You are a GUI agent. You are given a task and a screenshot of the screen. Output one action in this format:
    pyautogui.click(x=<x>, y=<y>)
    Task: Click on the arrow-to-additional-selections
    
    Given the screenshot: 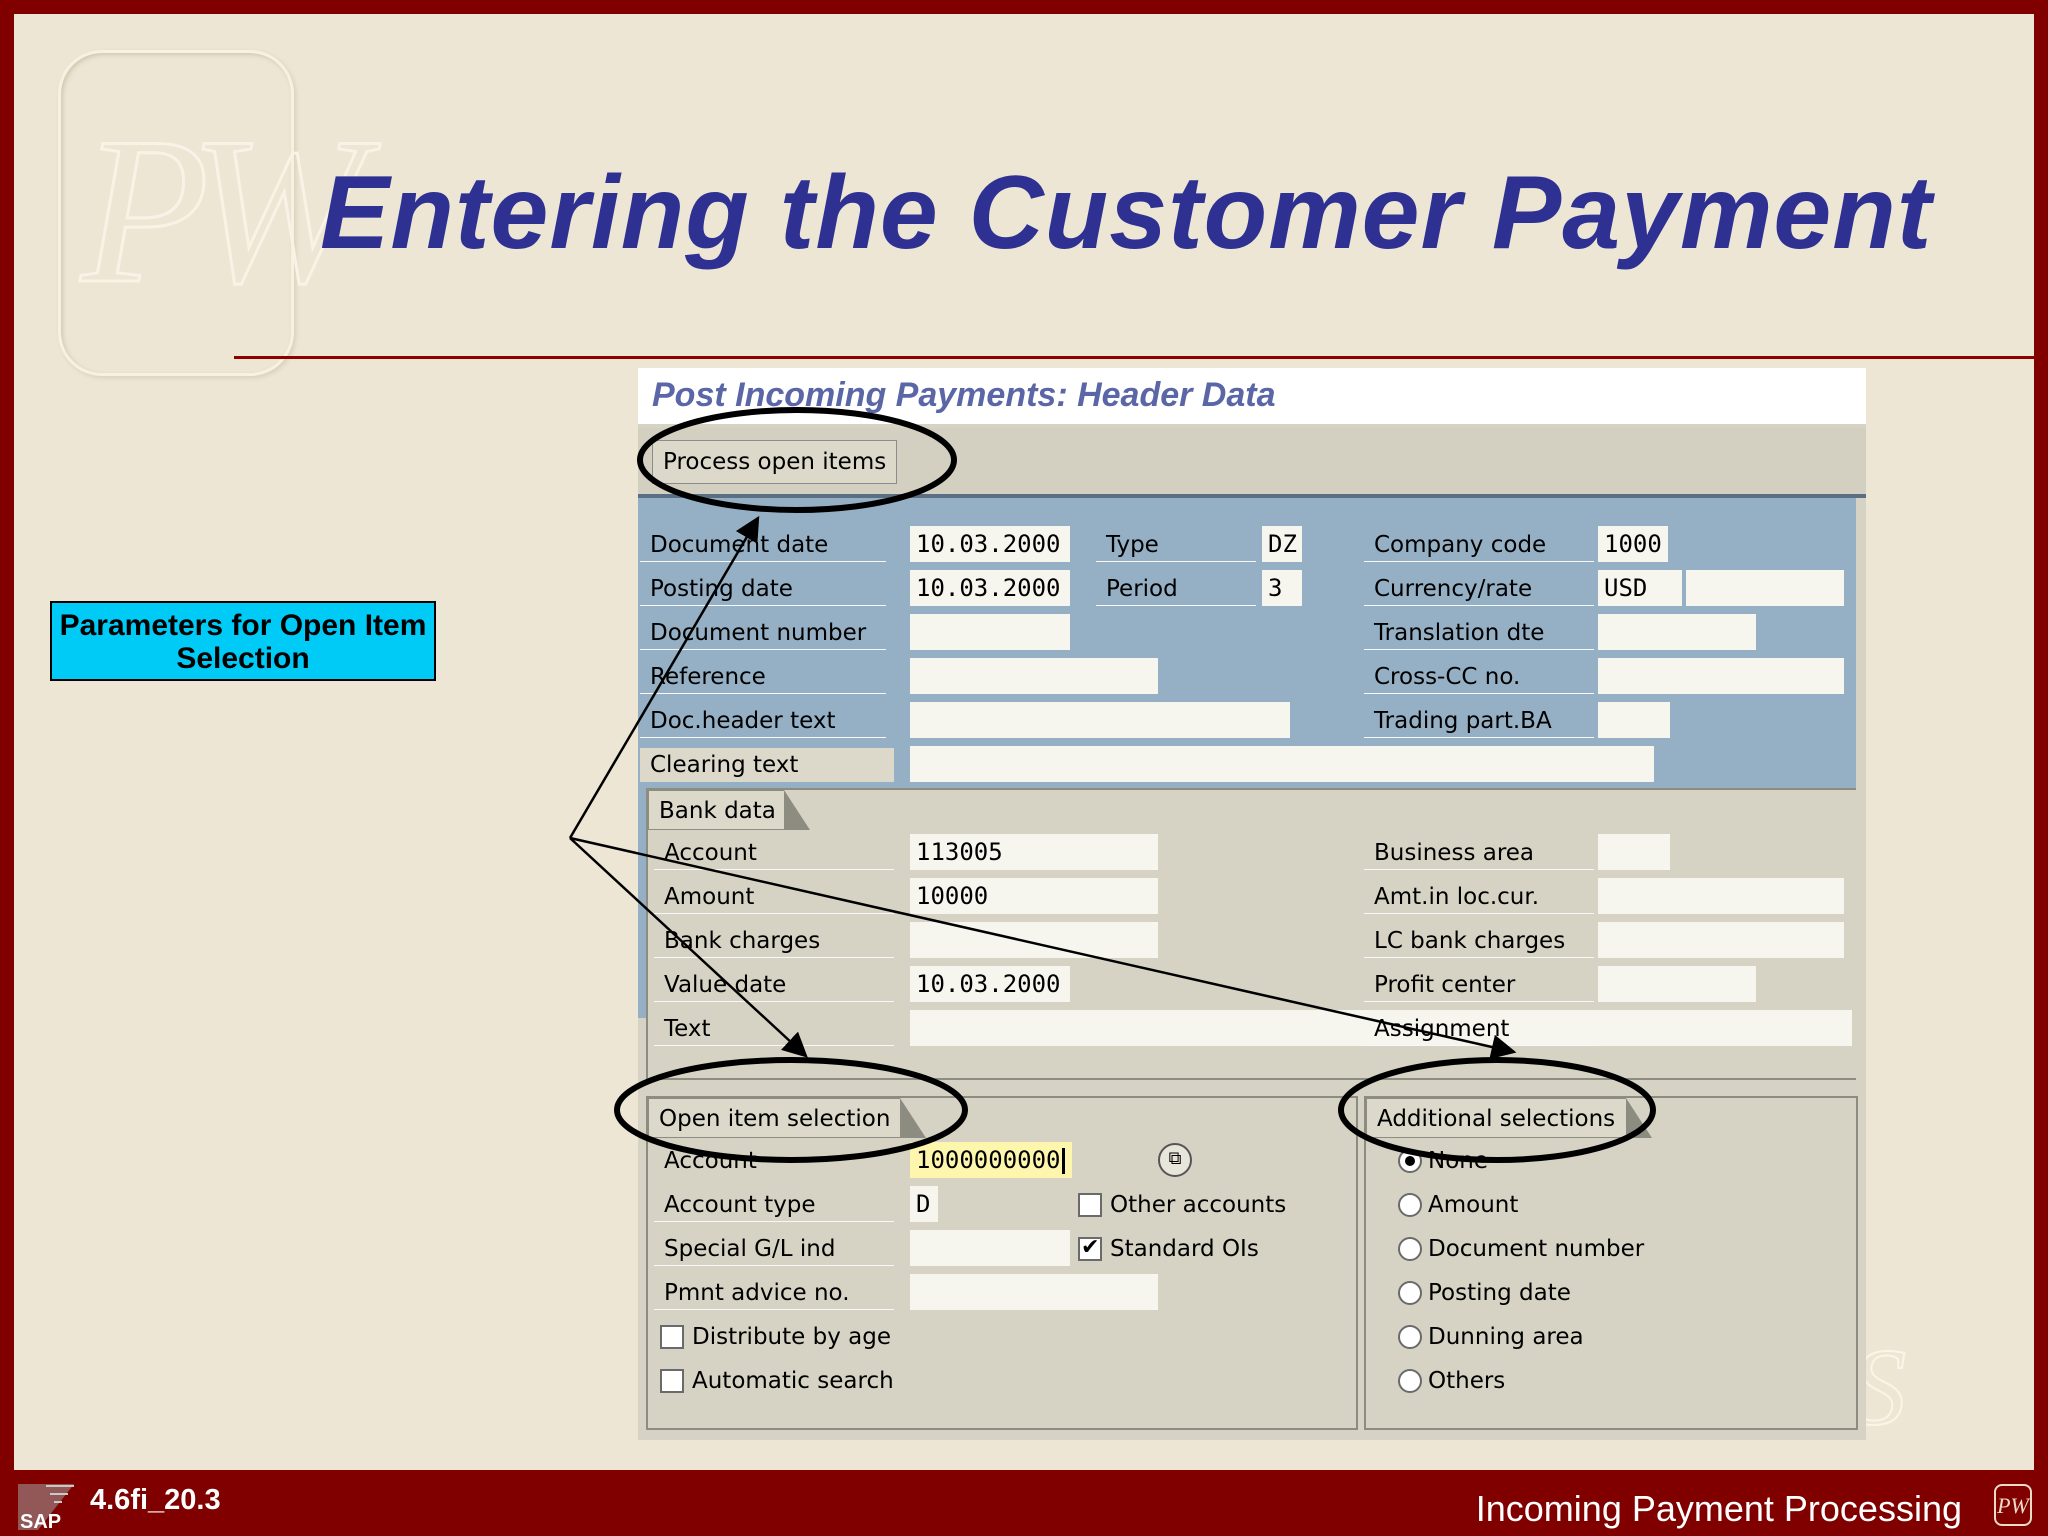 What is the action you would take?
    pyautogui.click(x=1043, y=948)
    